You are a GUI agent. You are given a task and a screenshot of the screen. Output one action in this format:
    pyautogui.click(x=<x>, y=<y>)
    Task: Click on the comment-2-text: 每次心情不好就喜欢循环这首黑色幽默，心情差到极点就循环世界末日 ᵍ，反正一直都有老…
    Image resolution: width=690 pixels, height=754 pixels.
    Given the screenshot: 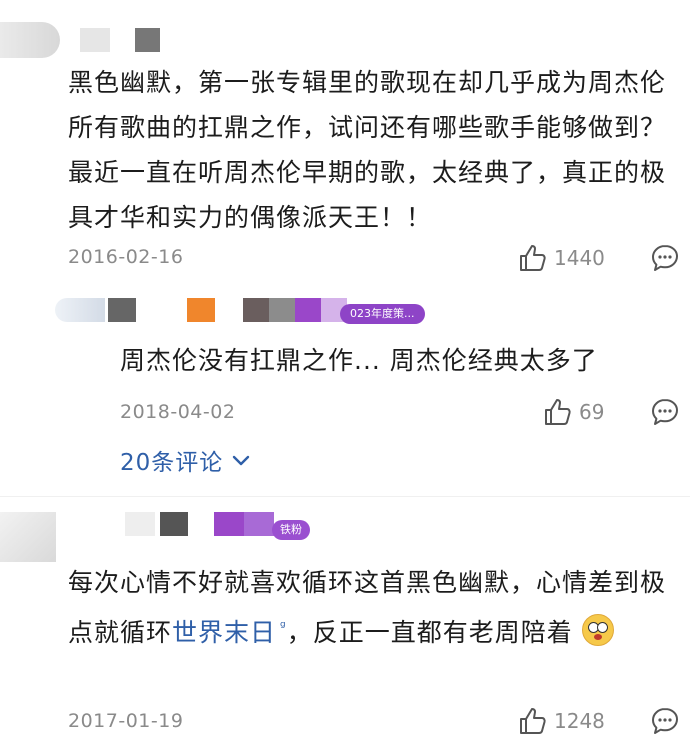 What is the action you would take?
    pyautogui.click(x=368, y=607)
    